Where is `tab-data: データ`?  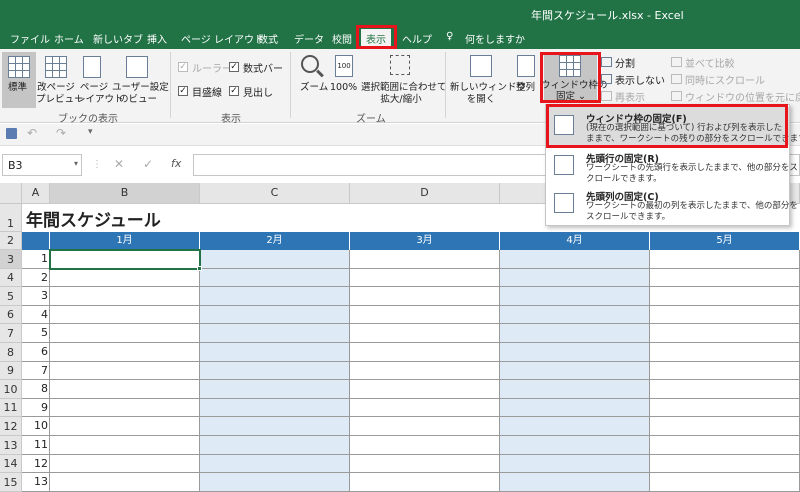
tab-data: データ is located at coordinates (309, 38).